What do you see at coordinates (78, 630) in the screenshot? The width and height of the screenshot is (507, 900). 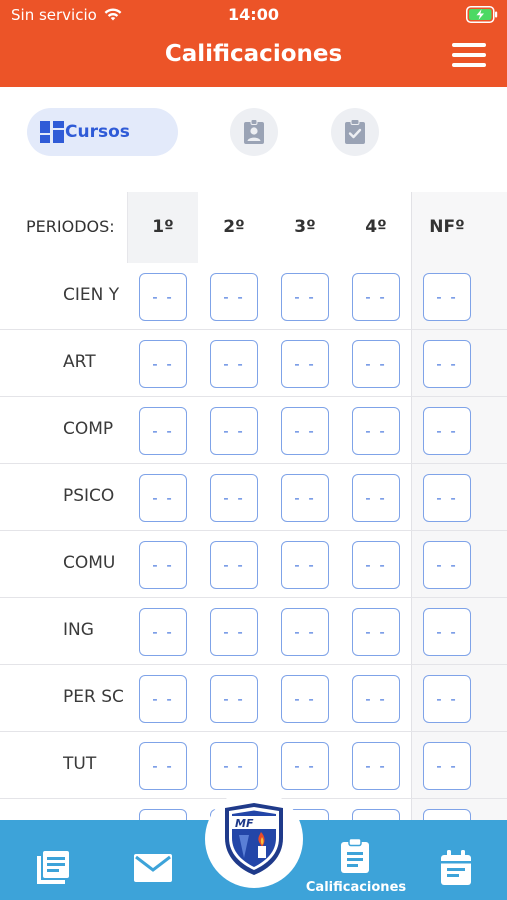 I see `subject-name: ING` at bounding box center [78, 630].